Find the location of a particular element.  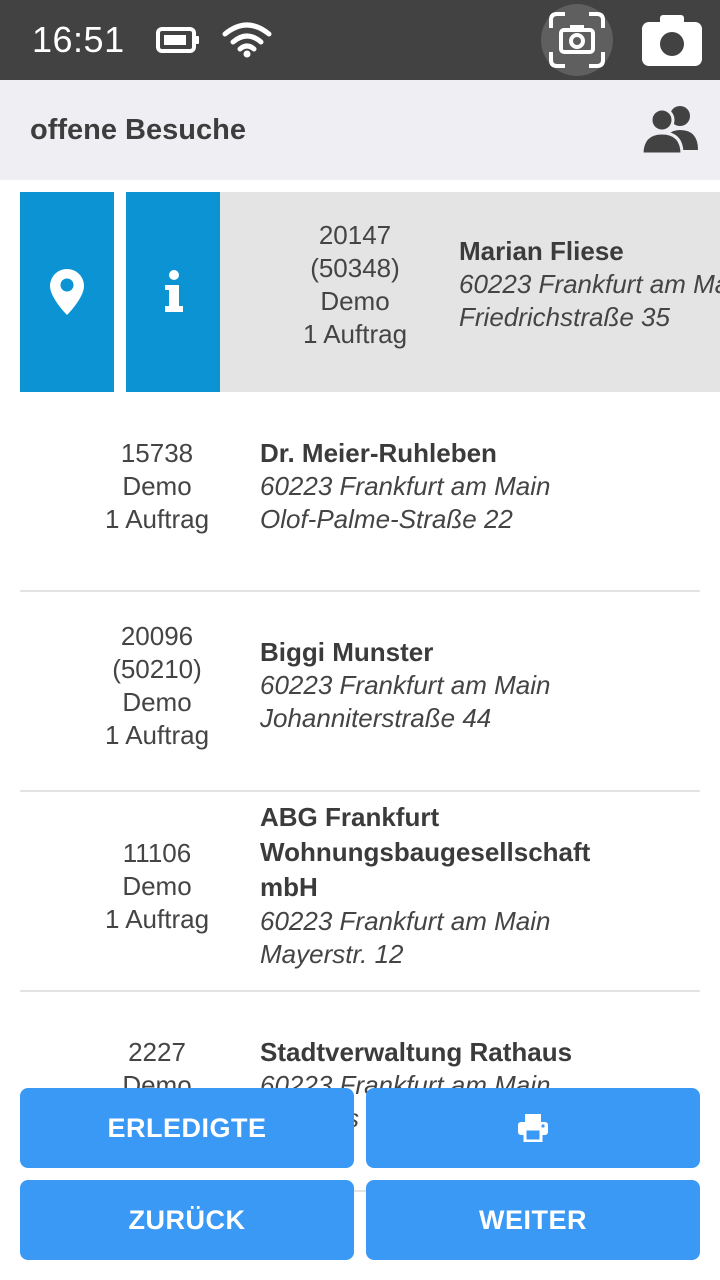

printer-icon is located at coordinates (533, 1128).